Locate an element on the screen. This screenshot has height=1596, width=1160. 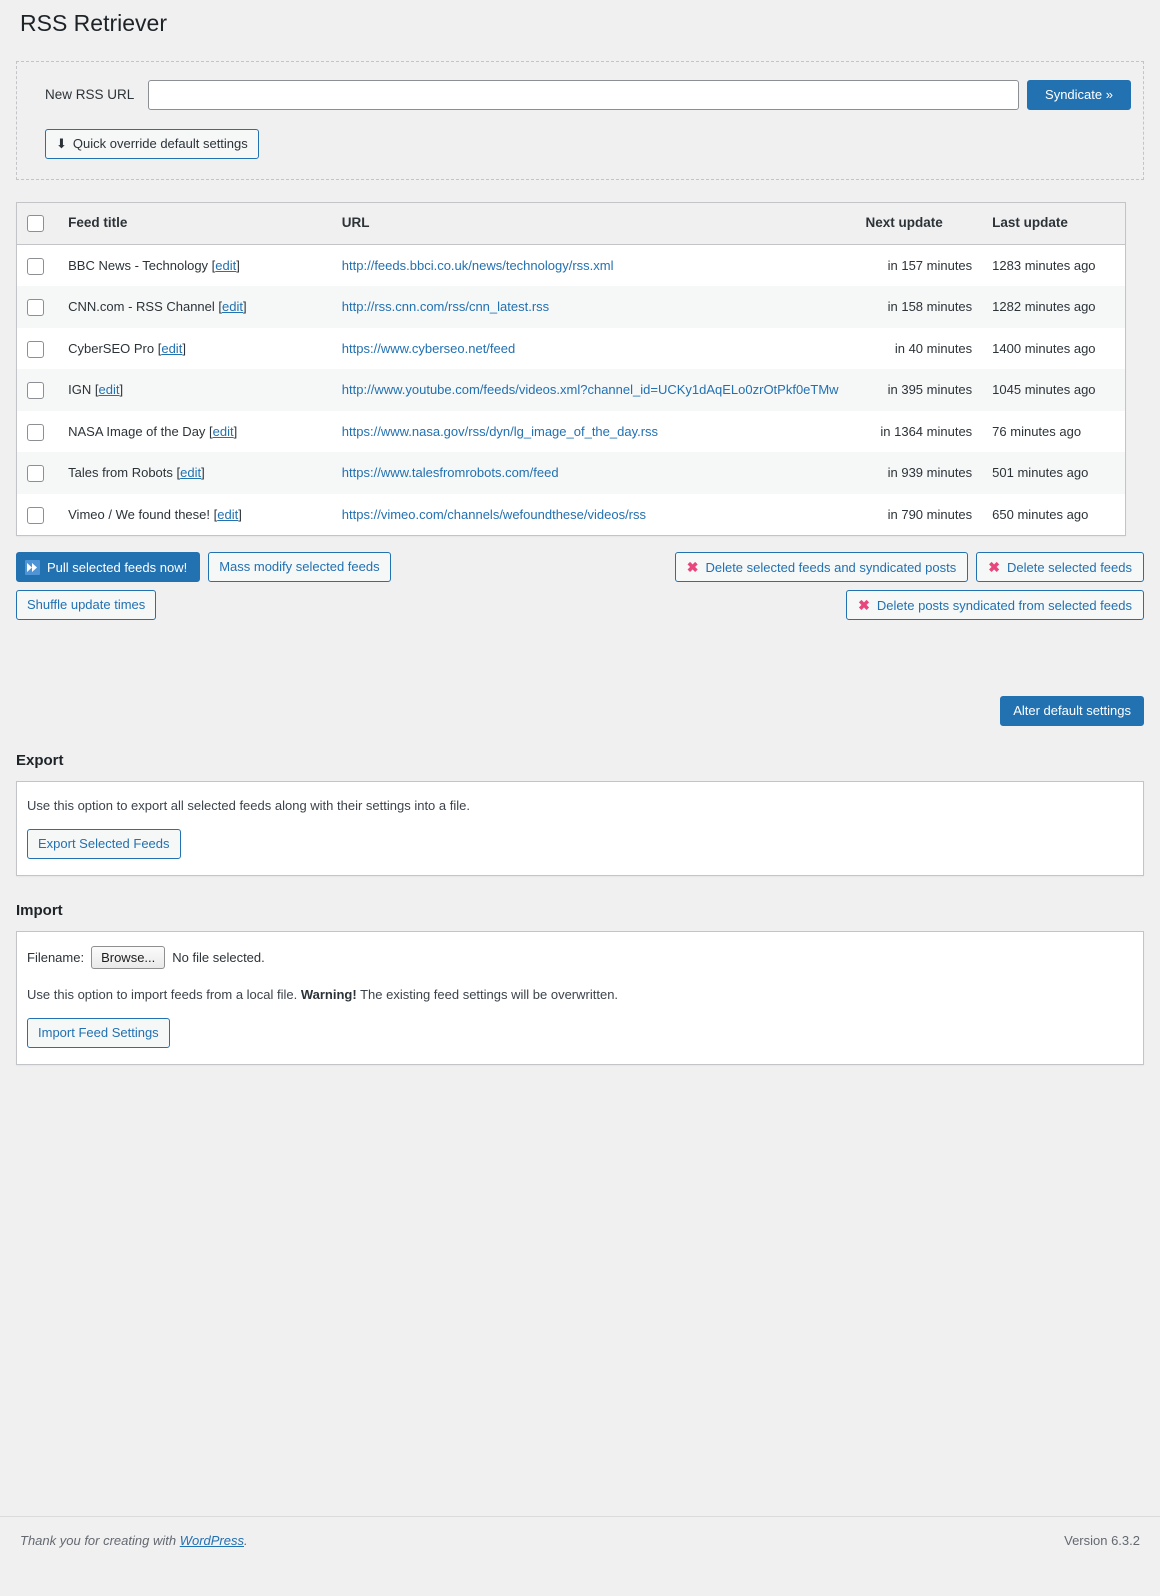
feed-title-cell: CyberSEO Pro [edit] is located at coordinates (127, 348).